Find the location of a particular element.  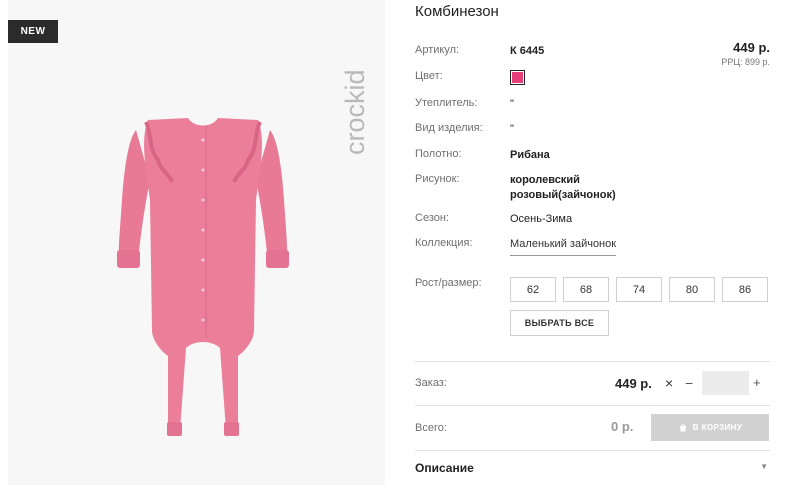

size-label: Рост/размер: is located at coordinates (448, 283).